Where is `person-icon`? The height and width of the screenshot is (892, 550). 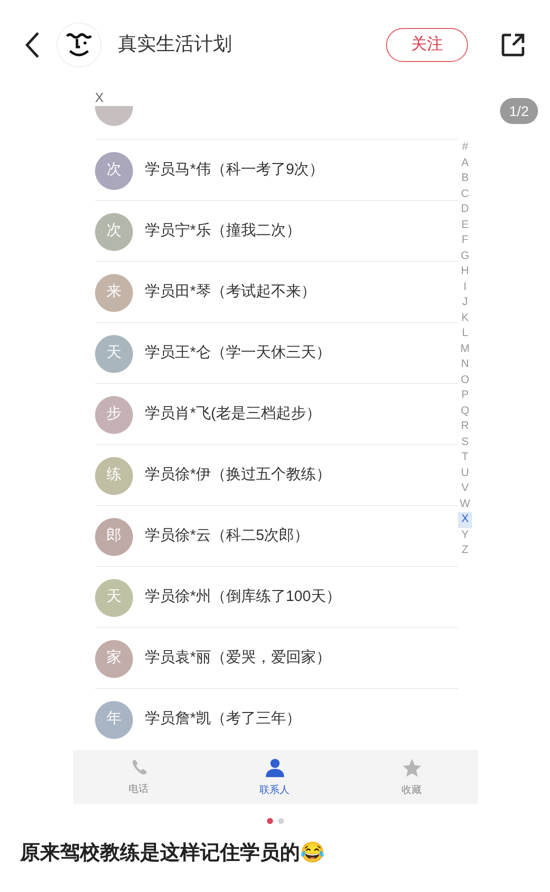 person-icon is located at coordinates (275, 767).